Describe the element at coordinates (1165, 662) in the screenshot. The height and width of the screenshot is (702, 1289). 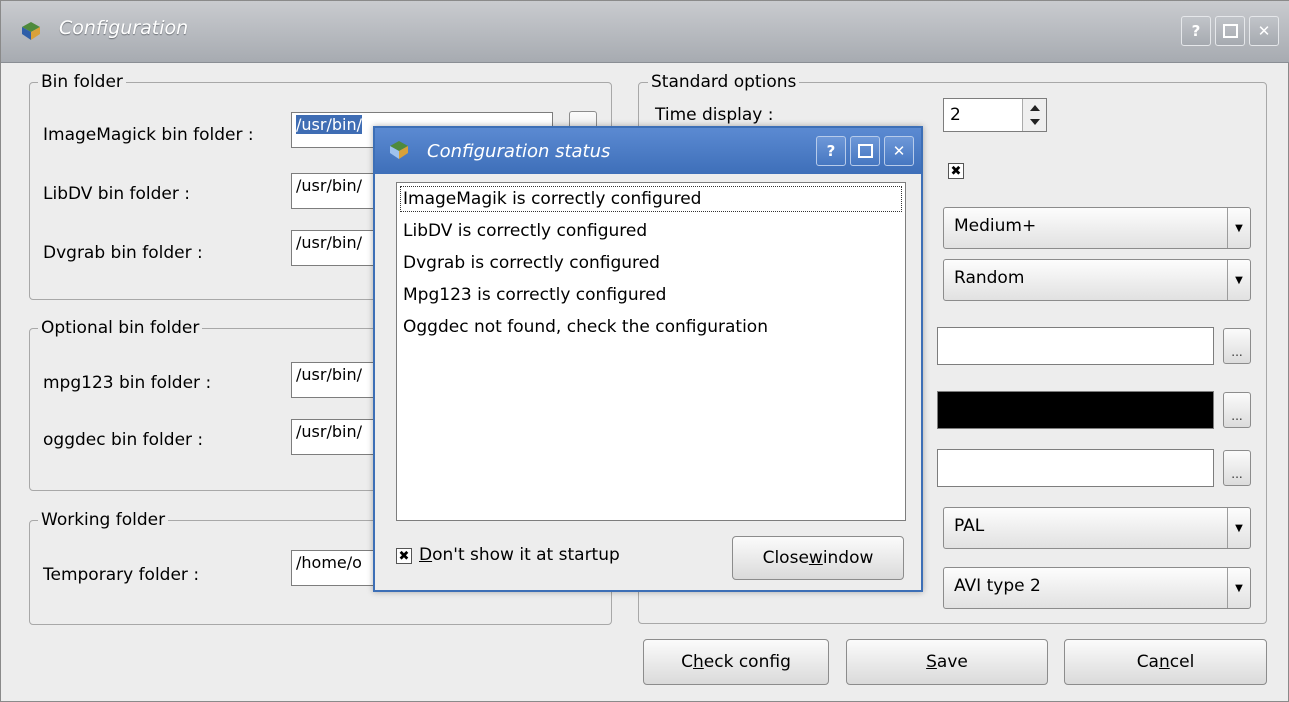
I see `cancel-button: Ca n cel` at that location.